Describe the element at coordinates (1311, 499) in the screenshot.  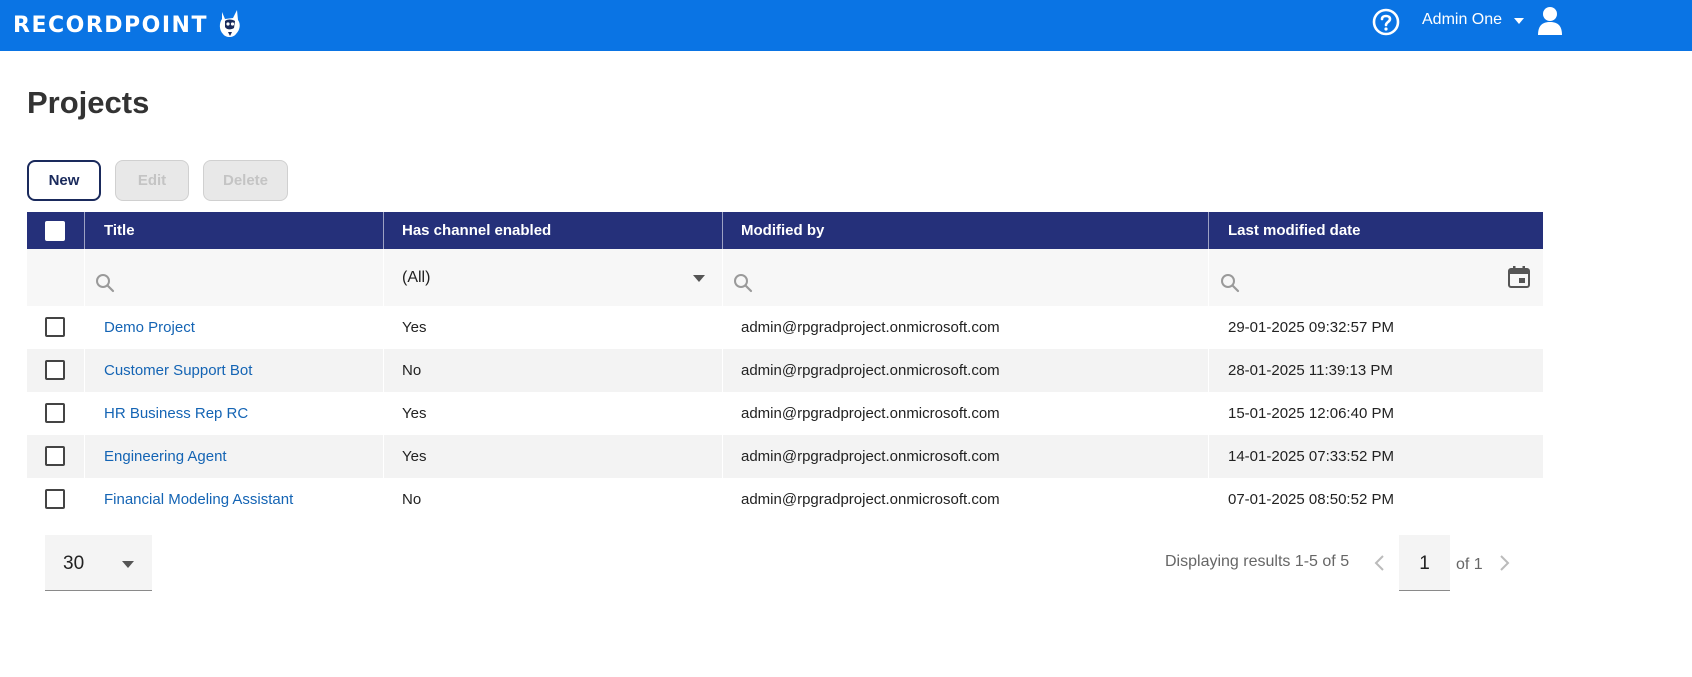
I see `modified-date-value: 07-01-2025 08:50:52 PM` at that location.